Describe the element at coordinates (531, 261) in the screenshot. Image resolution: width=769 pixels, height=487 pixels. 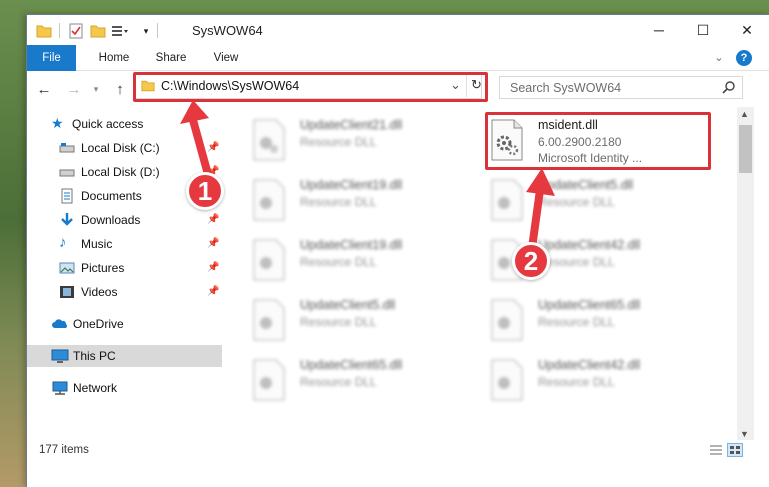
I see `step-marker-2: 2` at that location.